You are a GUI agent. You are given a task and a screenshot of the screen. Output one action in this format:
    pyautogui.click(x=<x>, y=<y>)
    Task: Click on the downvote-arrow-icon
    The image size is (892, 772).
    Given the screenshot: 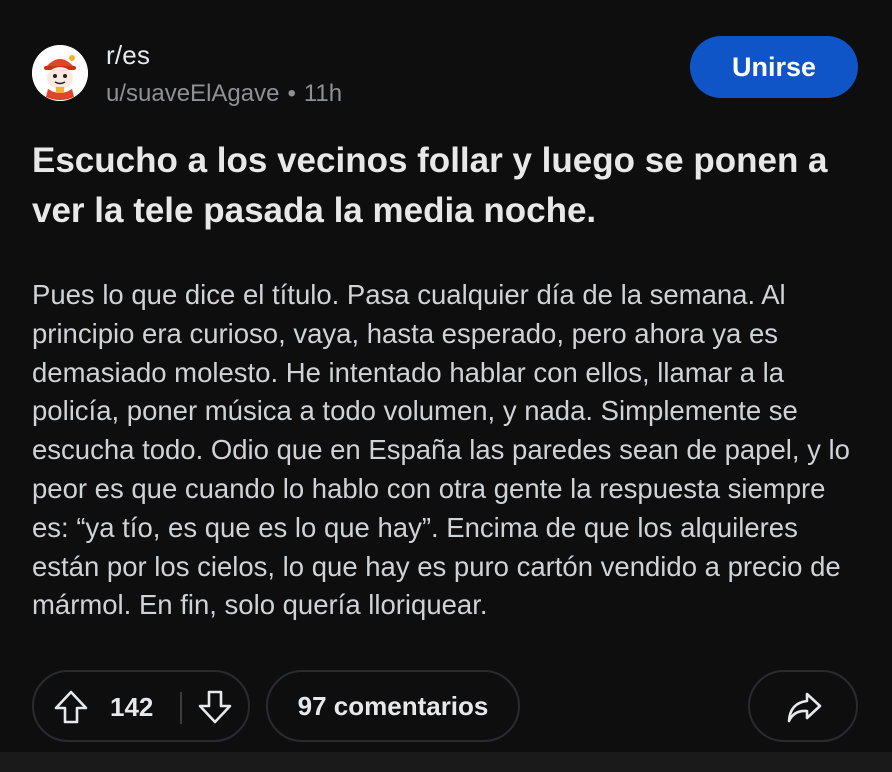 What is the action you would take?
    pyautogui.click(x=215, y=707)
    